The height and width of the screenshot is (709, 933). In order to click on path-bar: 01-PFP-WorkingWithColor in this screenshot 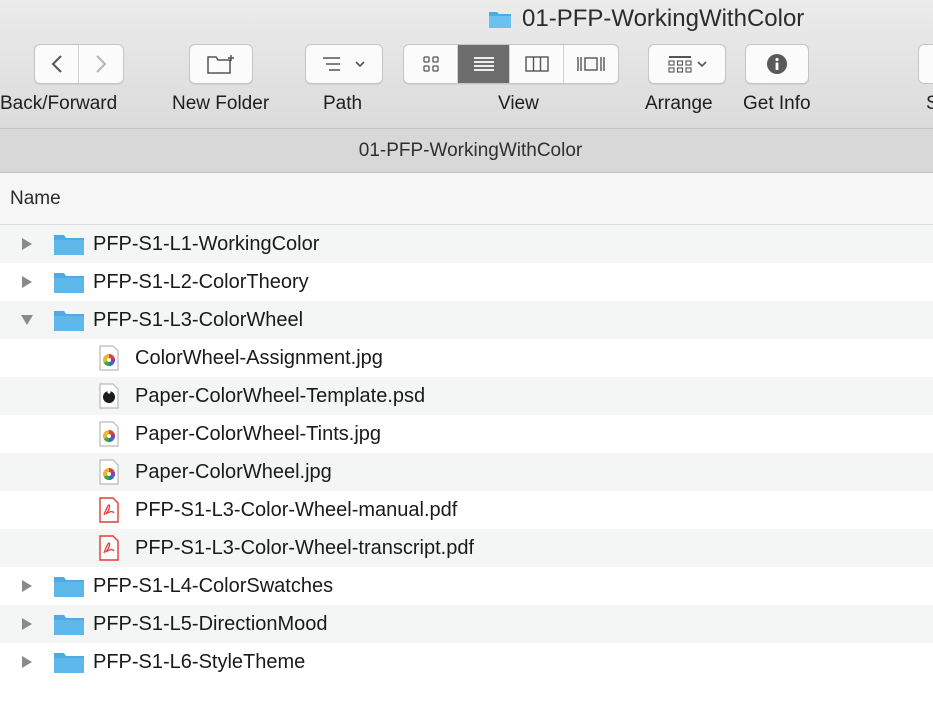, I will do `click(466, 150)`.